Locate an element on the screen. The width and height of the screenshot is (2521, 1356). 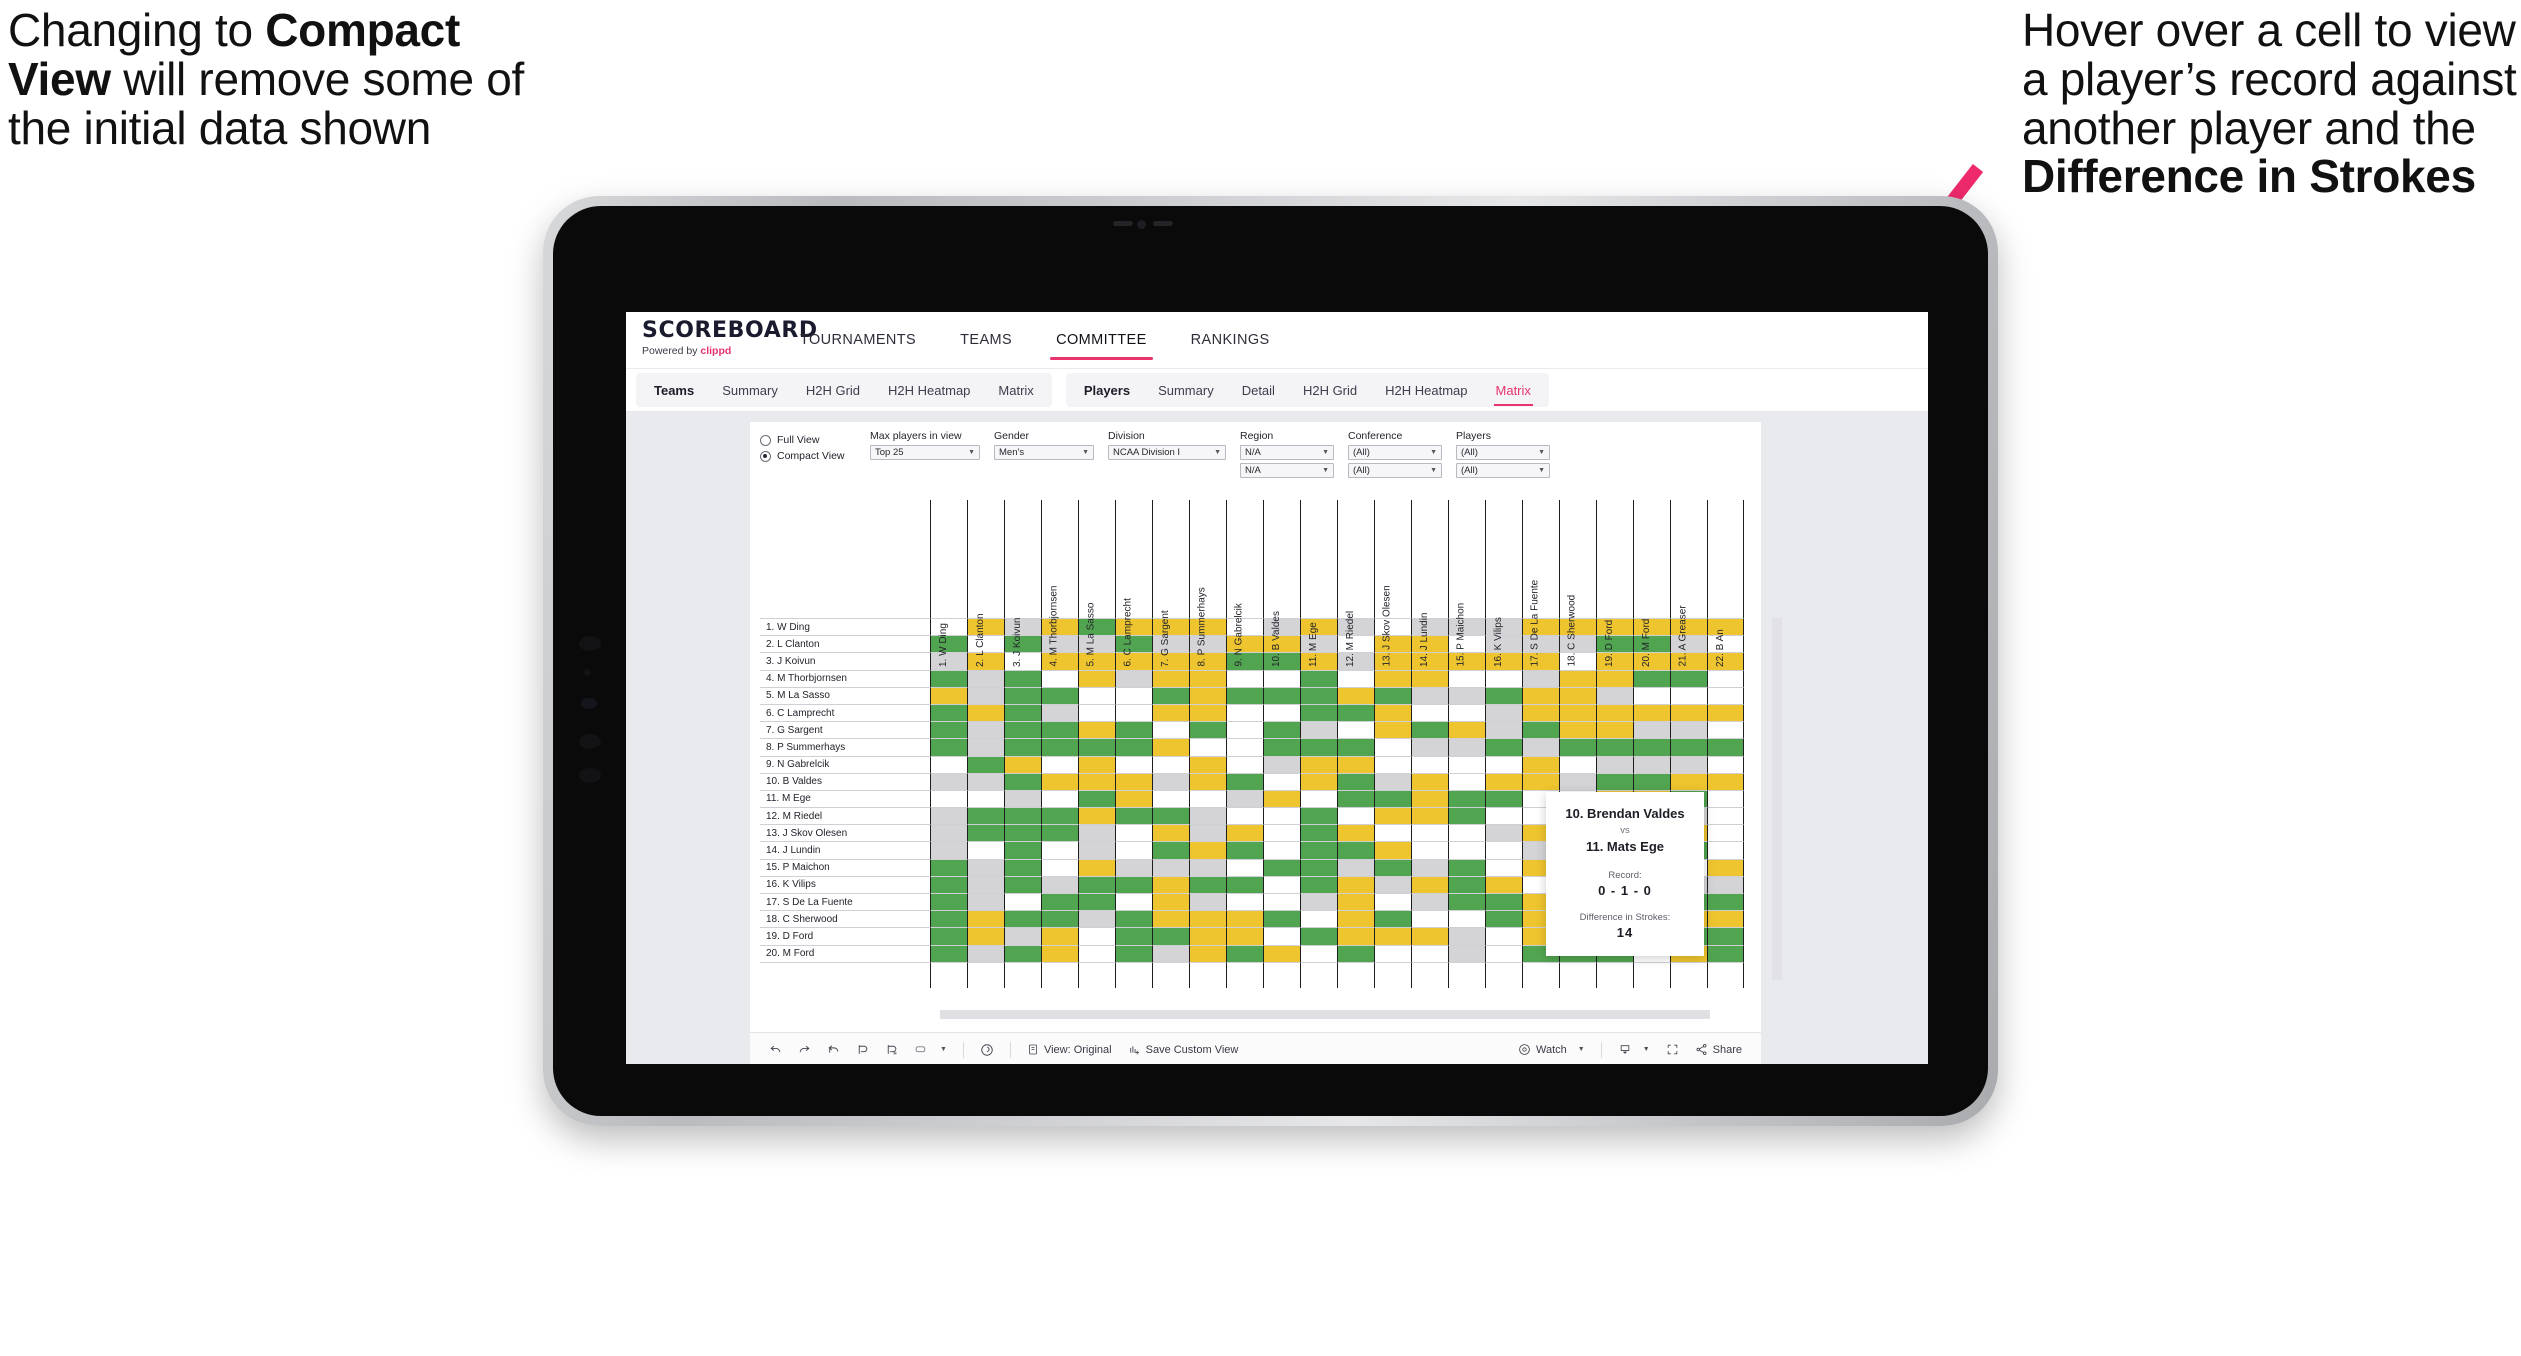
download-button: ▼ is located at coordinates (1634, 1050).